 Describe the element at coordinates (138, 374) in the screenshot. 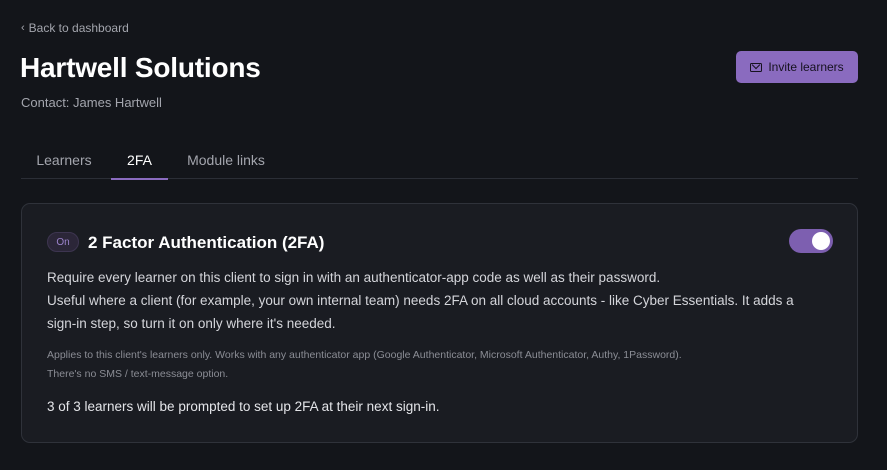

I see `note-line: There's no SMS / text-message option.` at that location.